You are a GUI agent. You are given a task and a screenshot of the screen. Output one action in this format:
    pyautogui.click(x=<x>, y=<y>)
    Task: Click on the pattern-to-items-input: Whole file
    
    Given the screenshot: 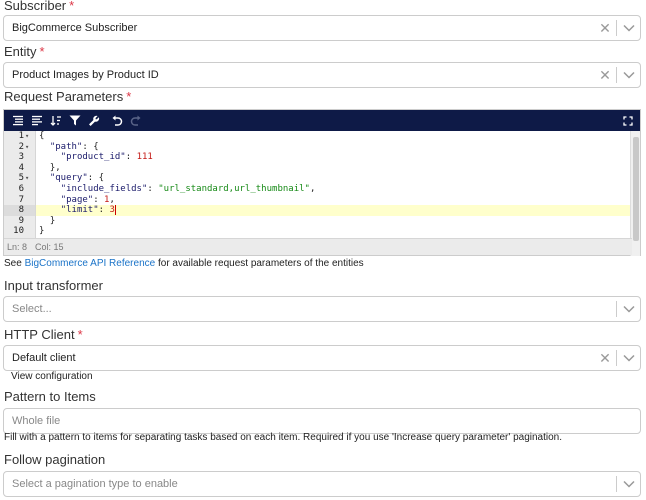 What is the action you would take?
    pyautogui.click(x=322, y=421)
    